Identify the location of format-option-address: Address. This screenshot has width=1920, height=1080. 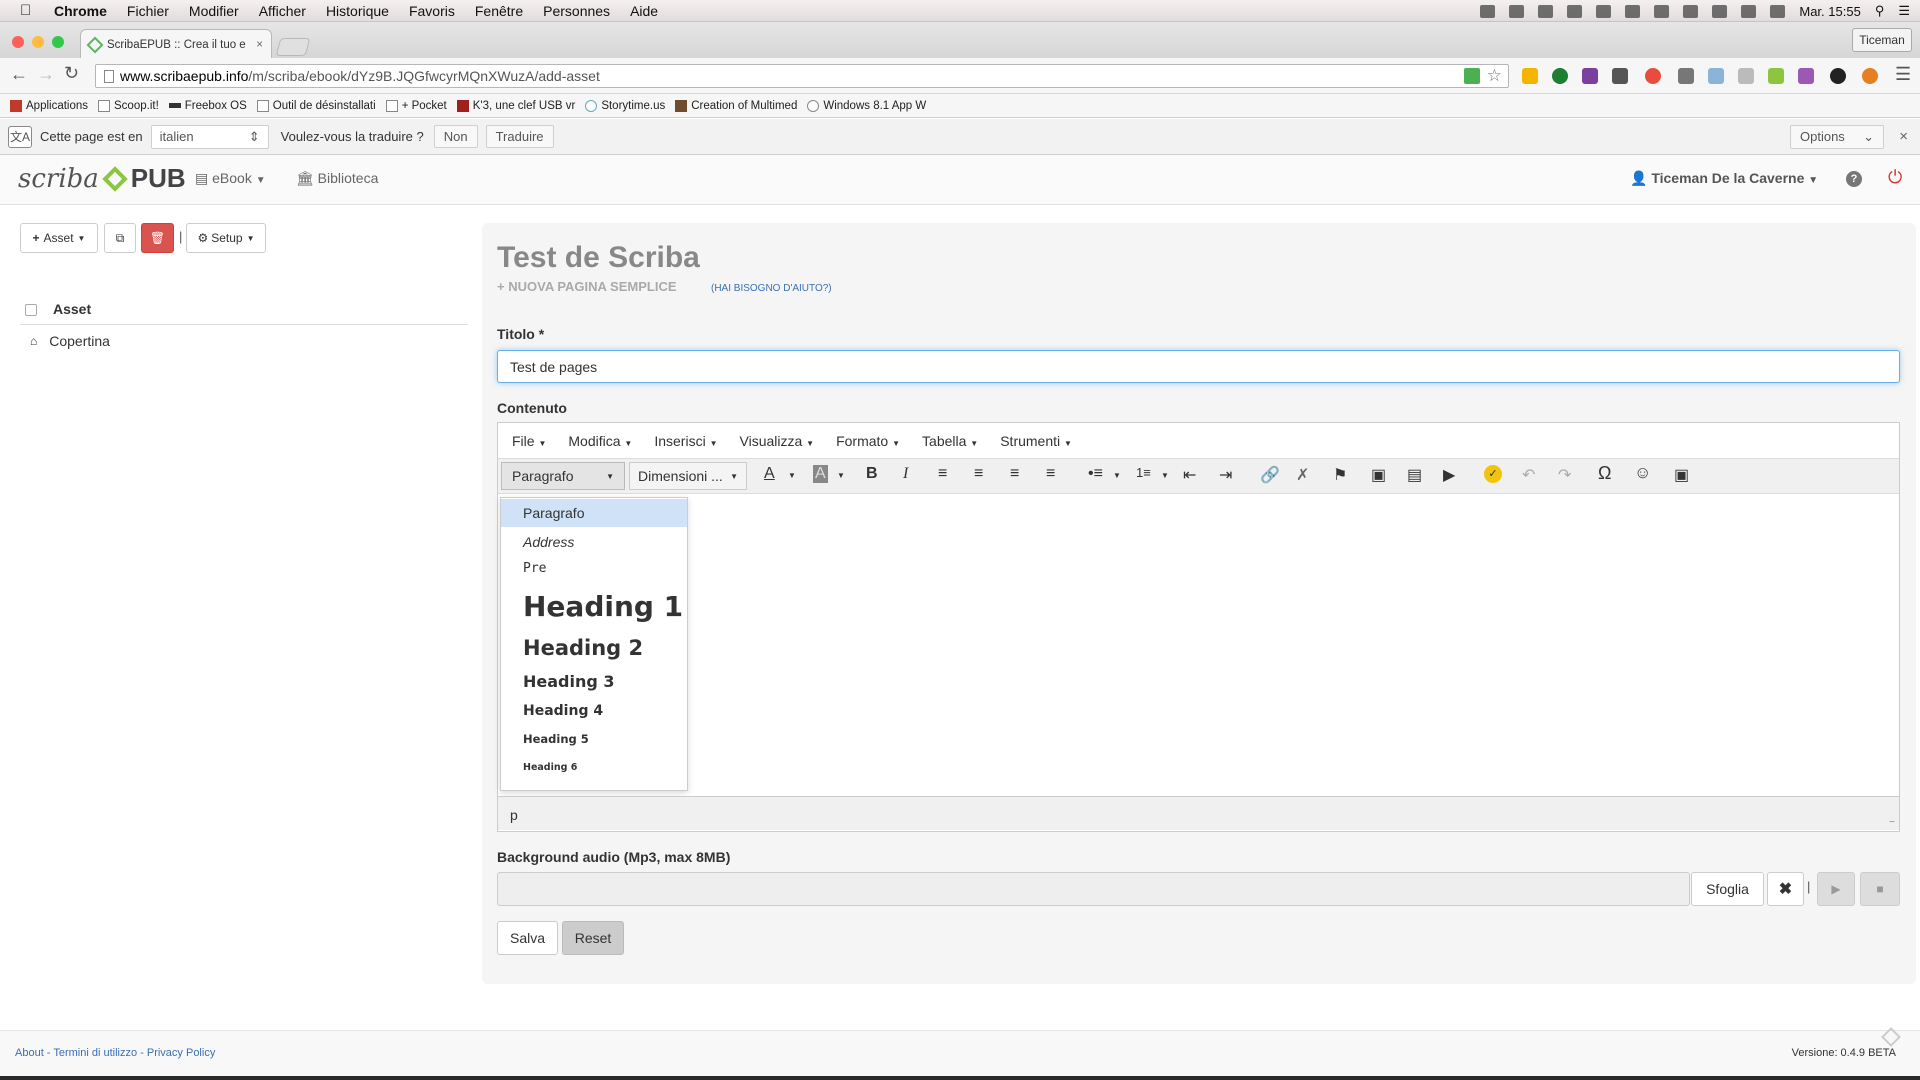
(548, 542).